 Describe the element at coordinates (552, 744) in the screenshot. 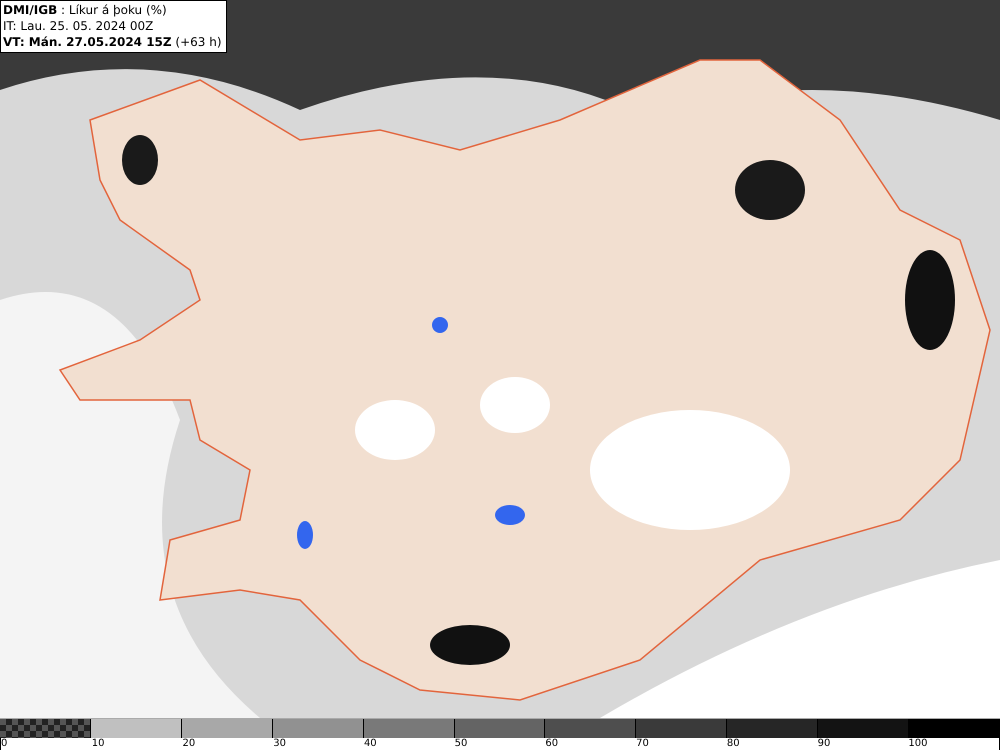

I see `legend-label: 60` at that location.